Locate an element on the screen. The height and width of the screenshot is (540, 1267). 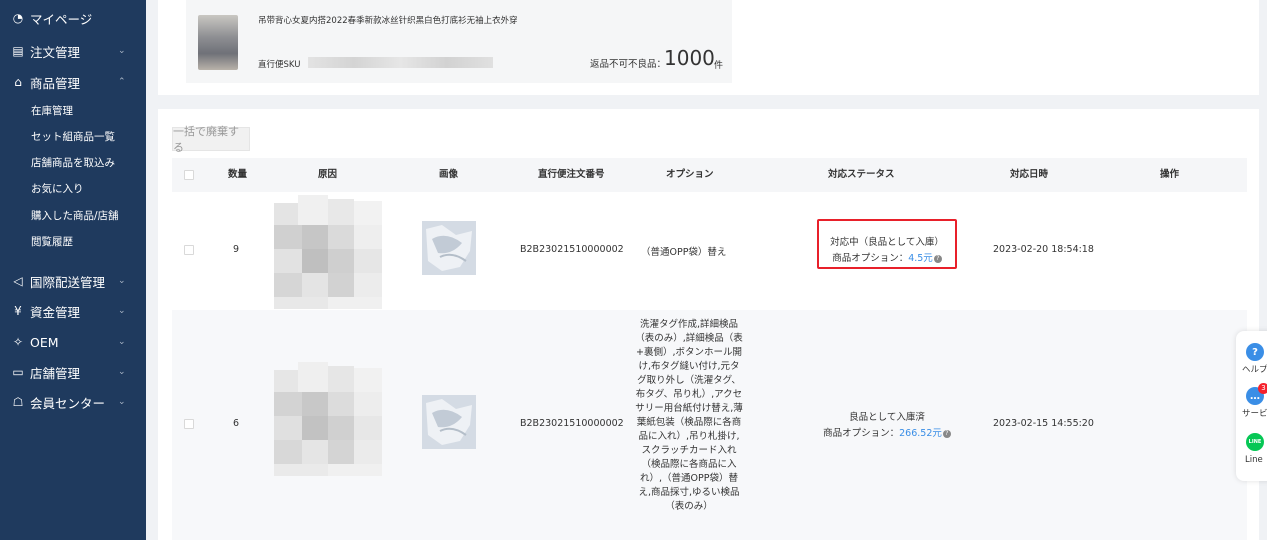
sidebar-item-funds: ¥ 資金管理 ⌄ is located at coordinates (73, 311).